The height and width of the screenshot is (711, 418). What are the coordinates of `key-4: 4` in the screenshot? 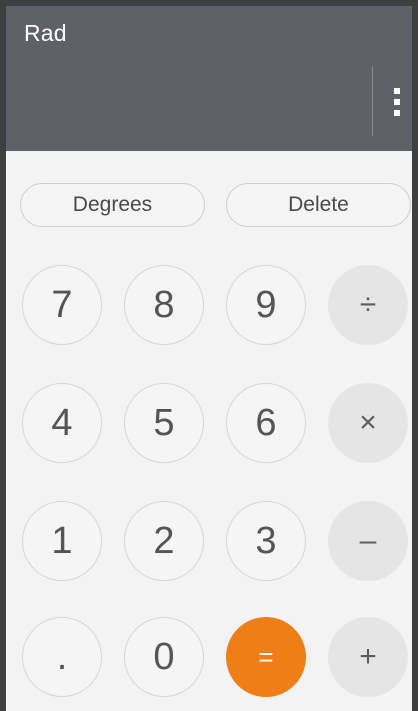 It's located at (62, 423).